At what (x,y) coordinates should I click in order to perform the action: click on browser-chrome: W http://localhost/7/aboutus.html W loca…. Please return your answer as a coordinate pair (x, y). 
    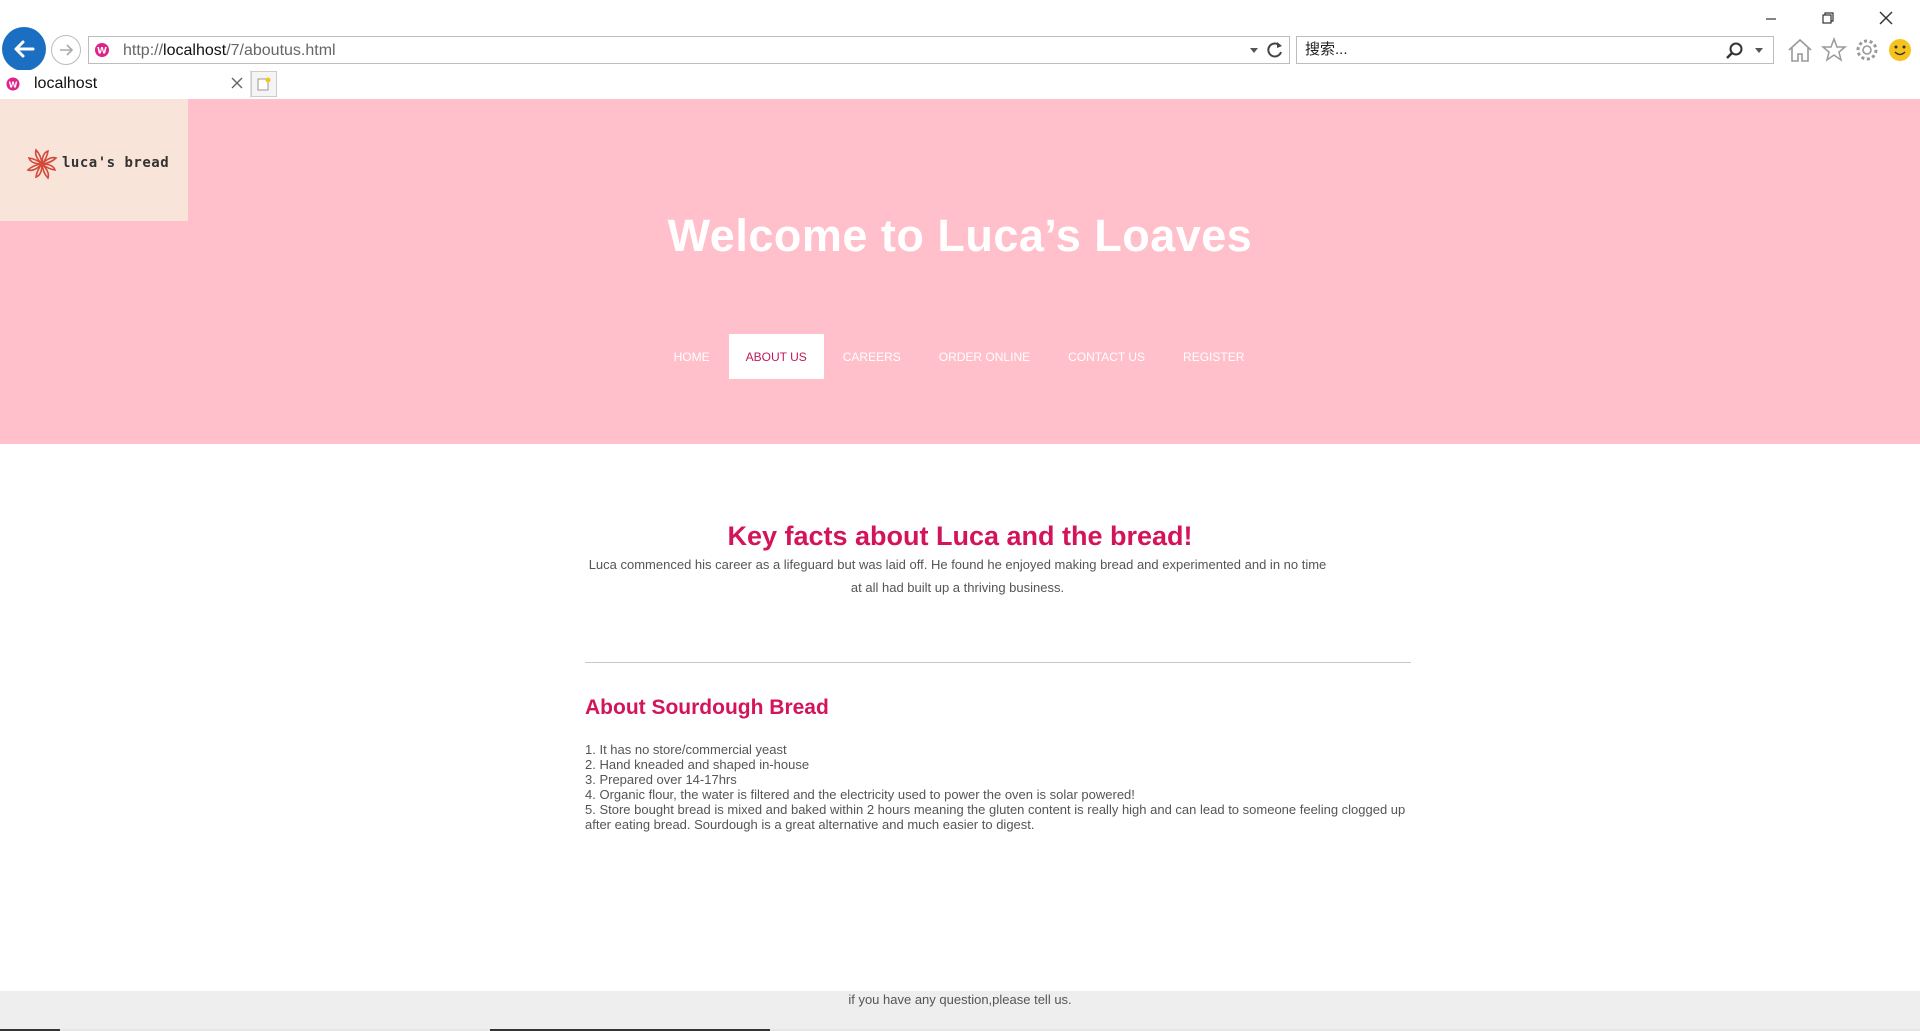
    Looking at the image, I should click on (960, 49).